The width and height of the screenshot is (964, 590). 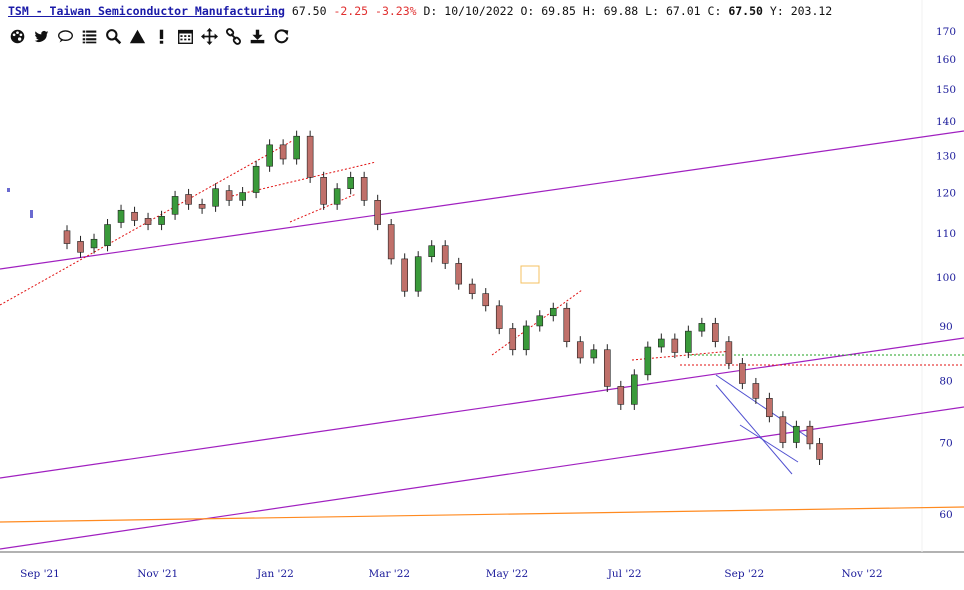 What do you see at coordinates (946, 194) in the screenshot?
I see `y-tick-label: 120` at bounding box center [946, 194].